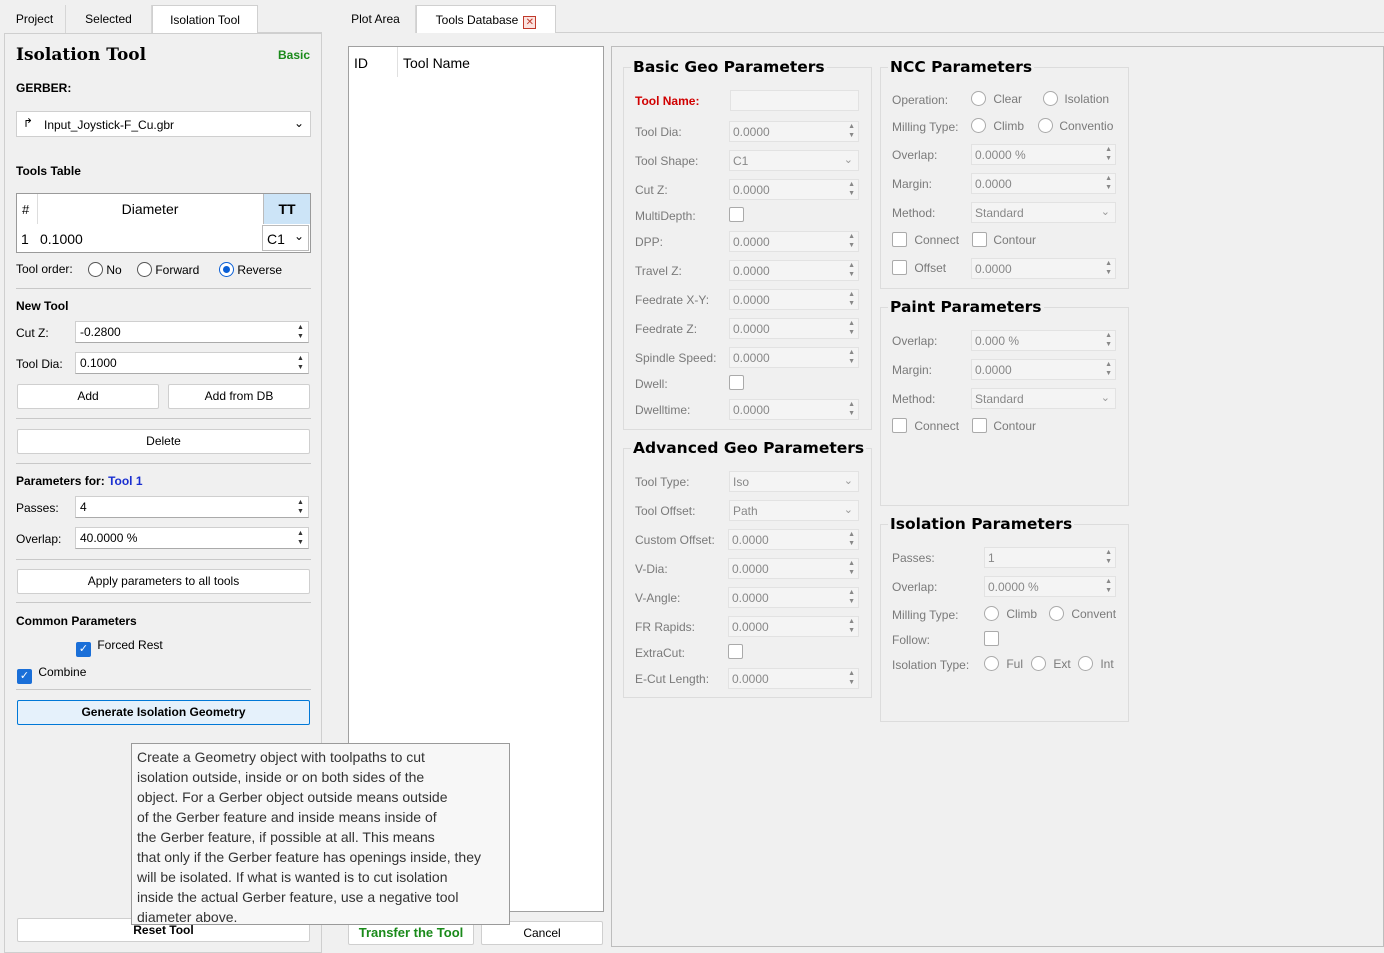 The width and height of the screenshot is (1384, 953). What do you see at coordinates (294, 55) in the screenshot?
I see `mode-label: Basic` at bounding box center [294, 55].